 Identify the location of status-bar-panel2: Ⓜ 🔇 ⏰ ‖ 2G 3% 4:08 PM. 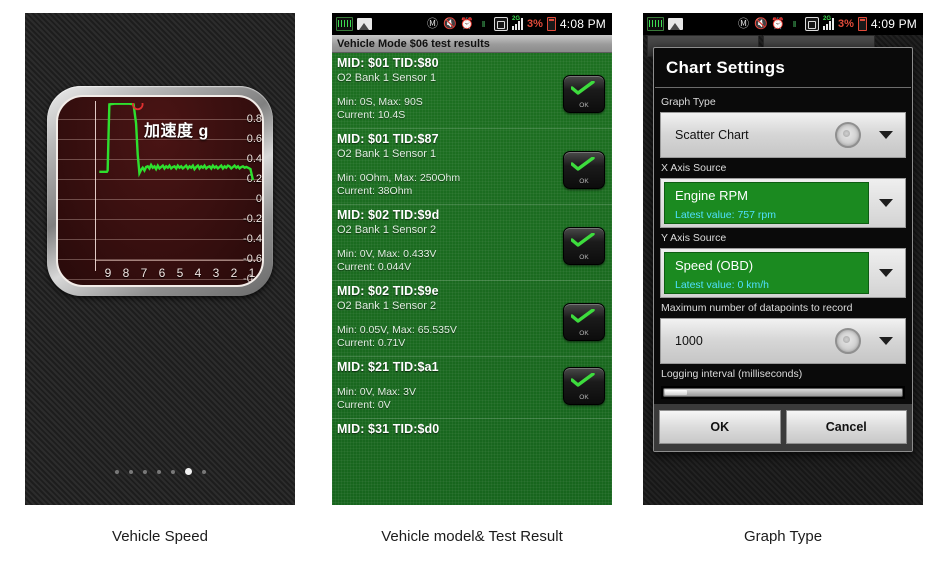
(472, 24).